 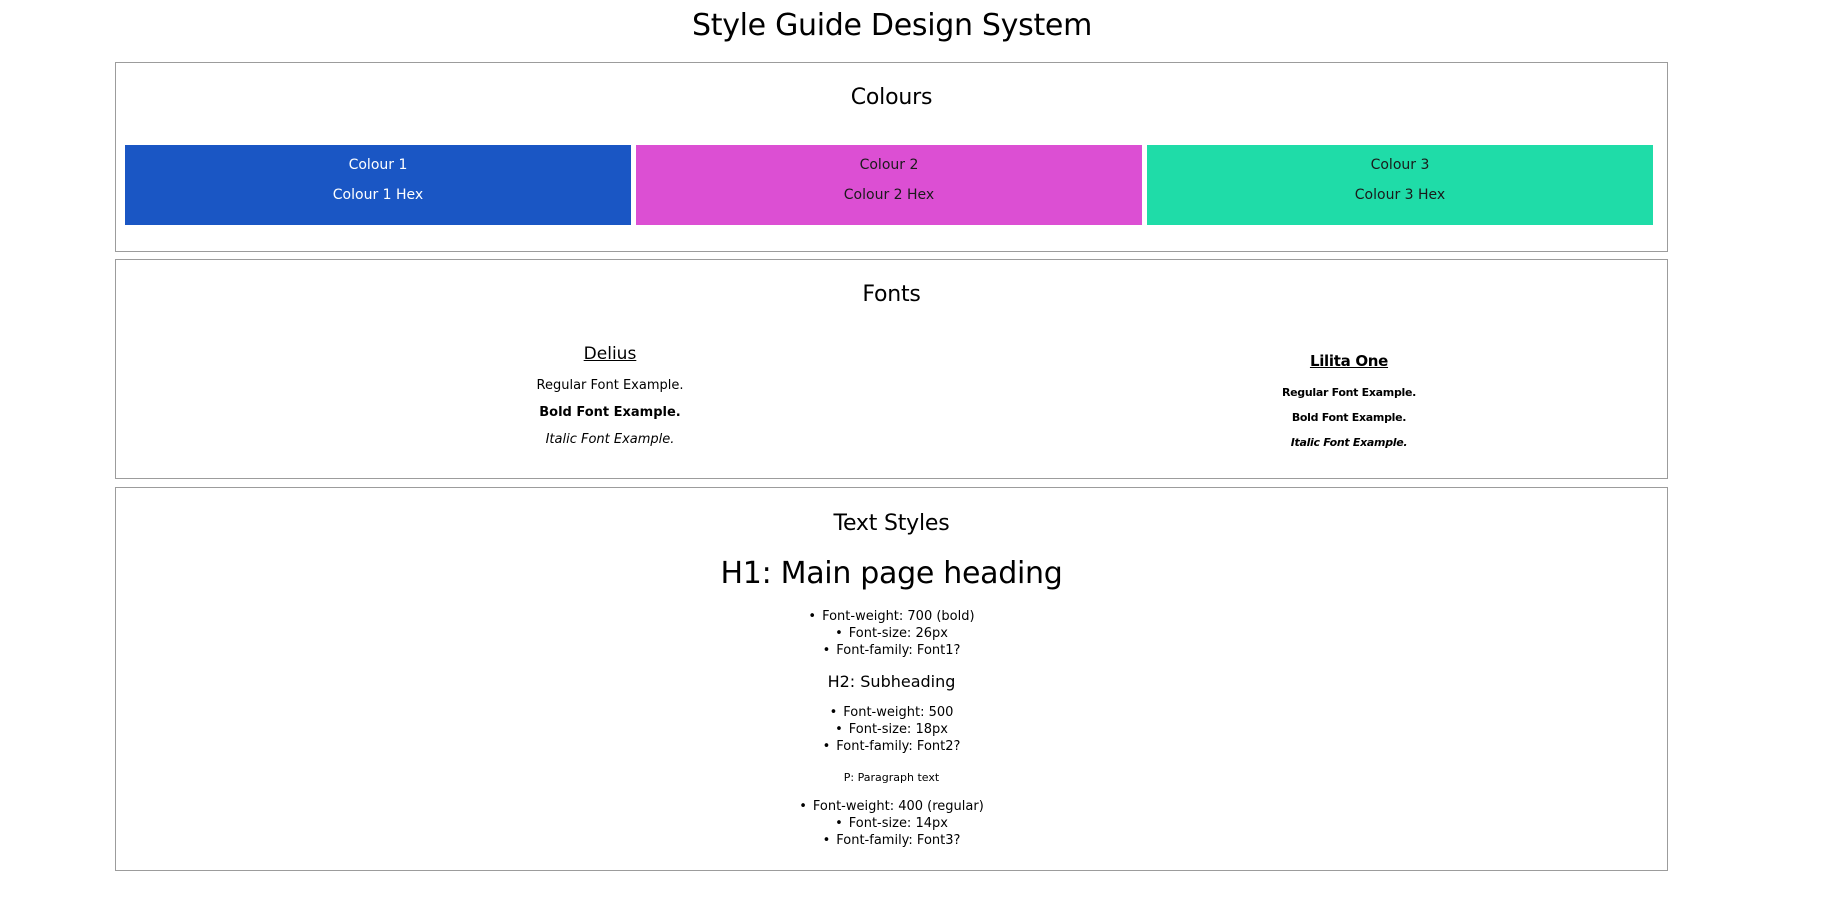 I want to click on list-item: Font-size: 14px, so click(x=891, y=823).